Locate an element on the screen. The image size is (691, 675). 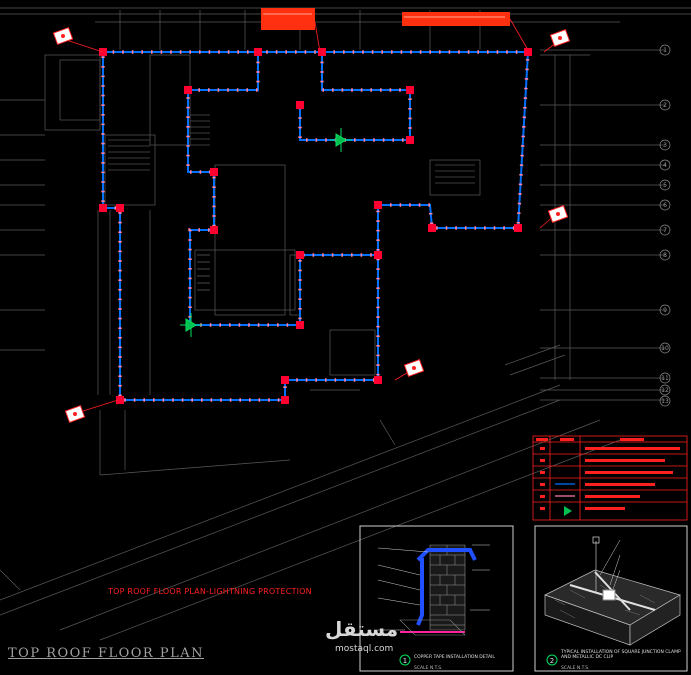
grid-label: 3 is located at coordinates (665, 145).